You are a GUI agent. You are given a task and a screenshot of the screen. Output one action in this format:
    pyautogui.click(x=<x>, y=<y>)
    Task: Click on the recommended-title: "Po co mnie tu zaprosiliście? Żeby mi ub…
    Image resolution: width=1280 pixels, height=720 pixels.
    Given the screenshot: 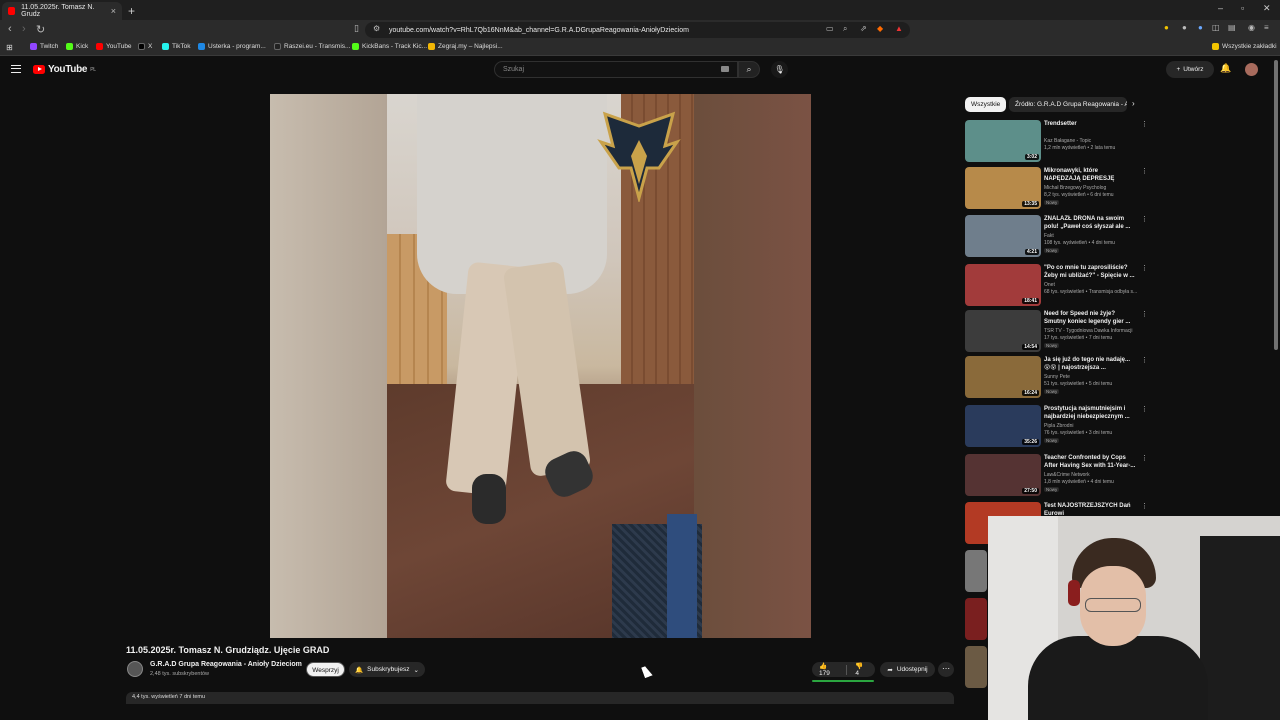 What is the action you would take?
    pyautogui.click(x=1090, y=272)
    